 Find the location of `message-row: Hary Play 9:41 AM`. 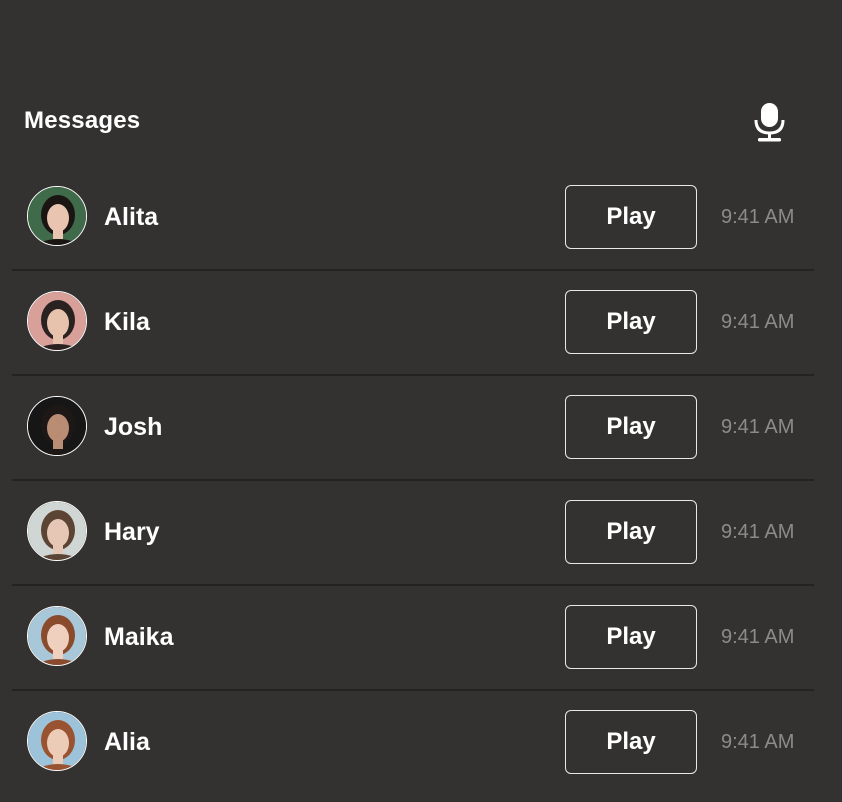

message-row: Hary Play 9:41 AM is located at coordinates (413, 533).